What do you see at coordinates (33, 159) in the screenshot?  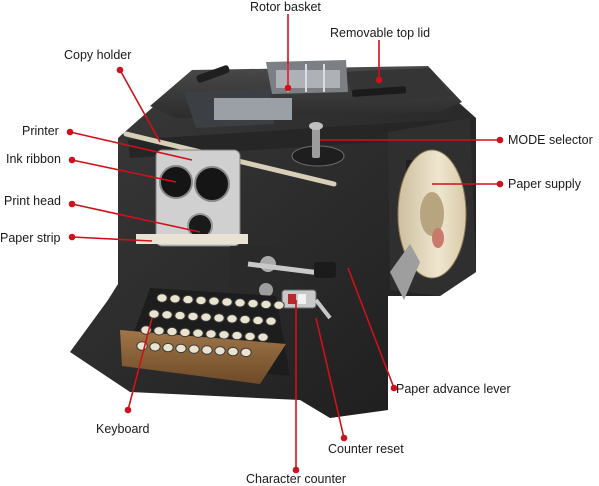 I see `label-ink-ribbon: Ink ribbon` at bounding box center [33, 159].